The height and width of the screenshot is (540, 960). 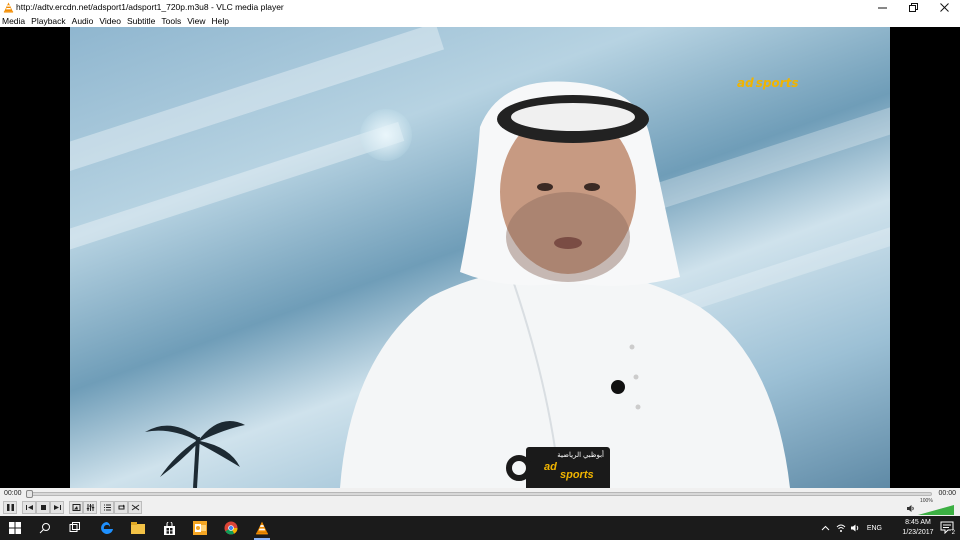 I want to click on chevron-up-icon, so click(x=825, y=527).